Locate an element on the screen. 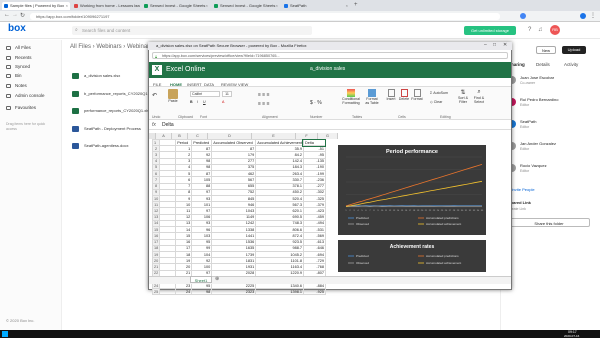 This screenshot has width=600, height=338. ribbon-group-label: Clipboard is located at coordinates (185, 117).